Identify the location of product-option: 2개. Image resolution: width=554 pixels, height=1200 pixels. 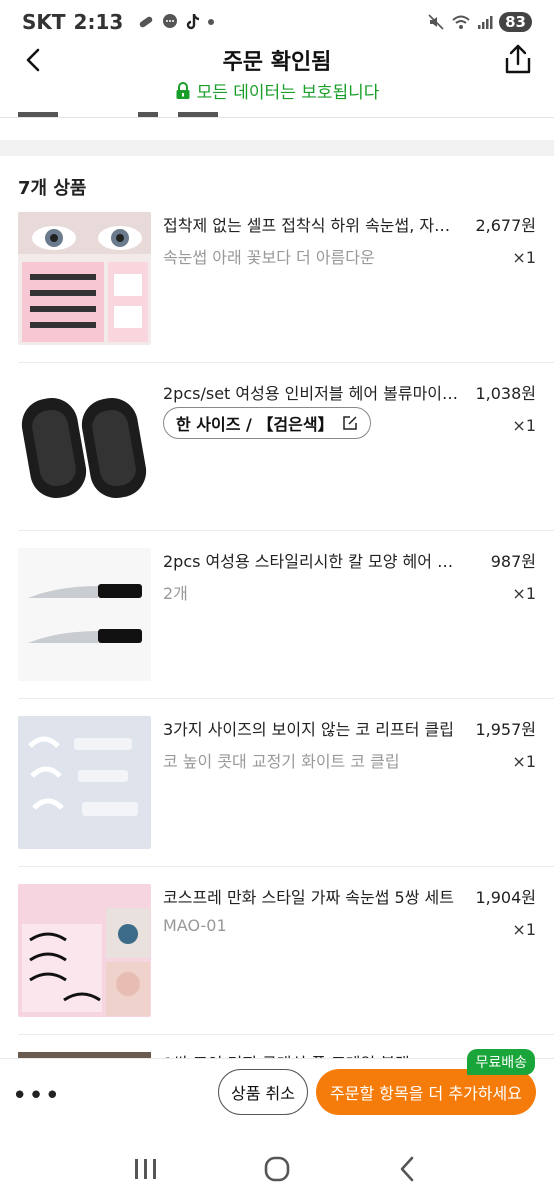
(175, 593).